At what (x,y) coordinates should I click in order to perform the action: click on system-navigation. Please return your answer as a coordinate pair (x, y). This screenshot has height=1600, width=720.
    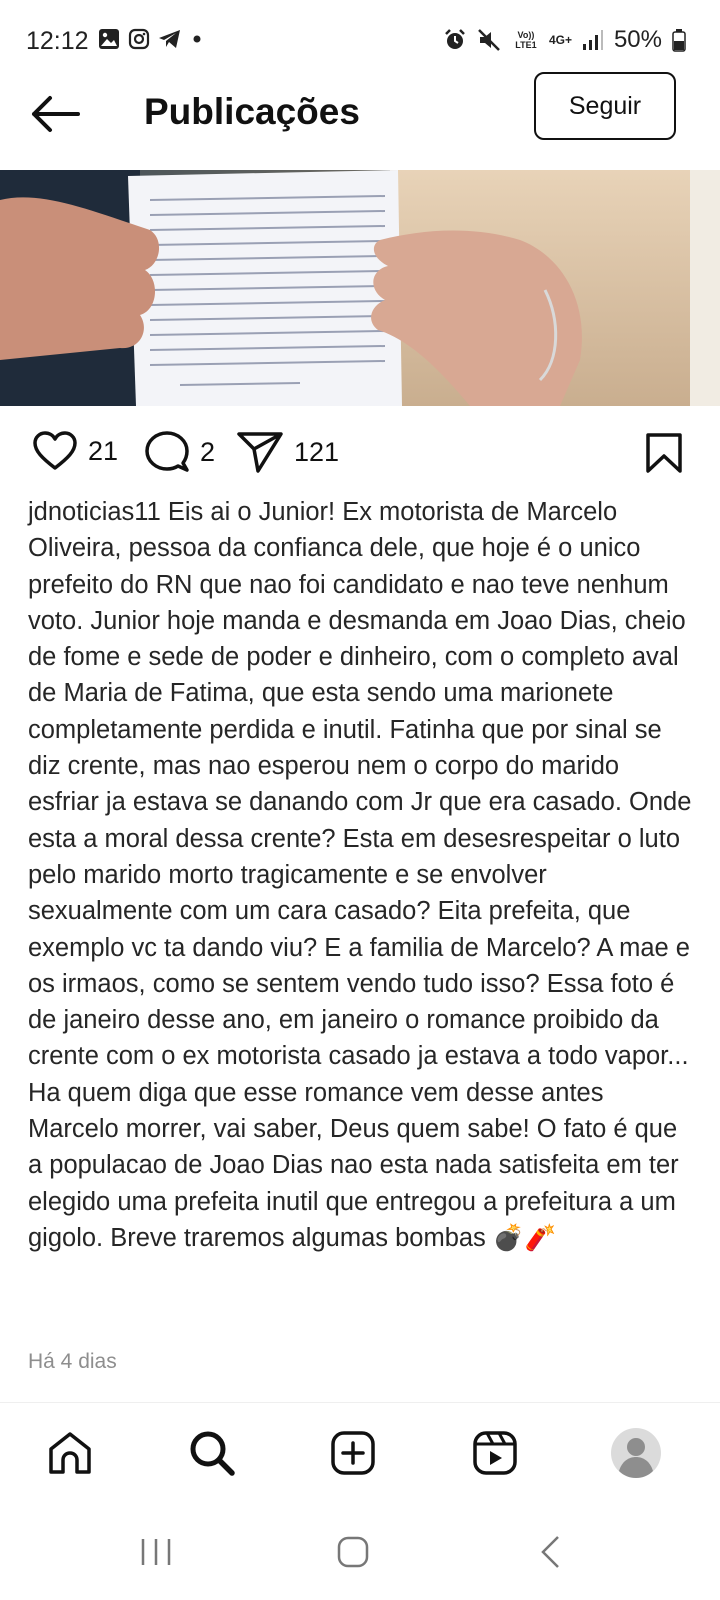
    Looking at the image, I should click on (360, 1551).